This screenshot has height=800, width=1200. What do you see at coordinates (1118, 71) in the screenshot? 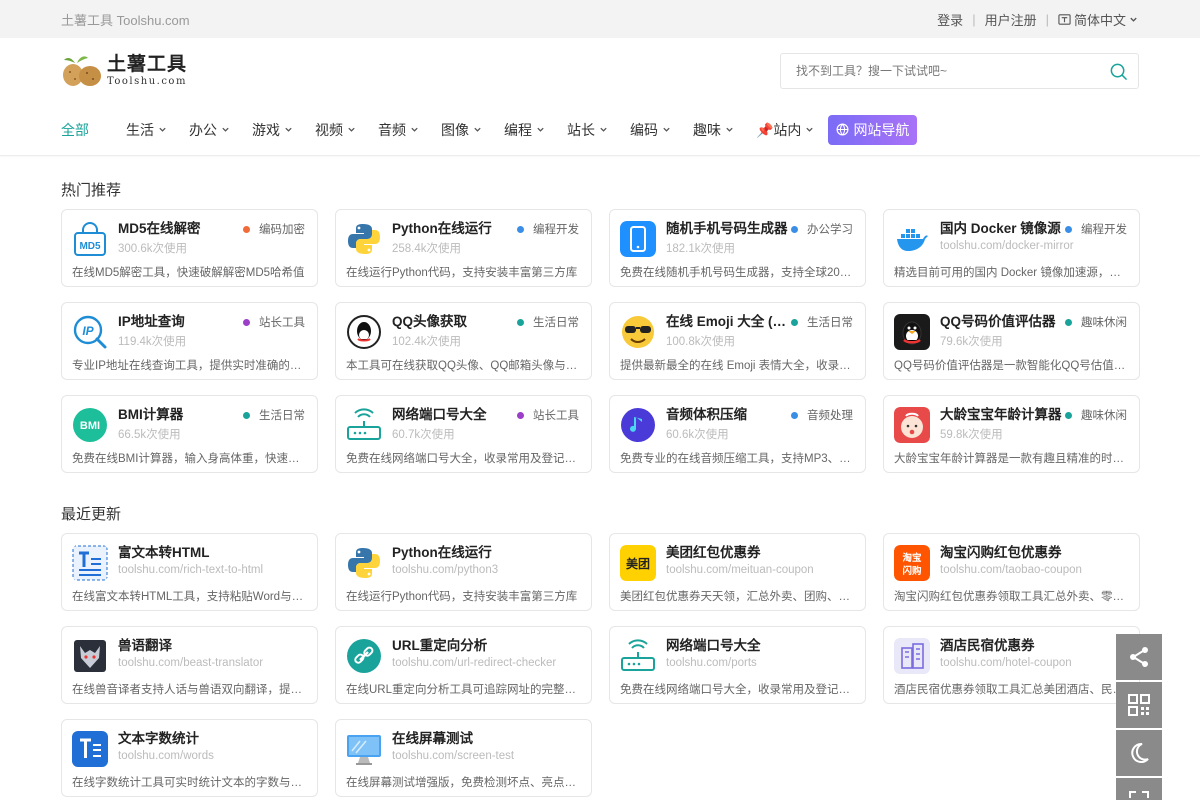
I see `search-icon` at bounding box center [1118, 71].